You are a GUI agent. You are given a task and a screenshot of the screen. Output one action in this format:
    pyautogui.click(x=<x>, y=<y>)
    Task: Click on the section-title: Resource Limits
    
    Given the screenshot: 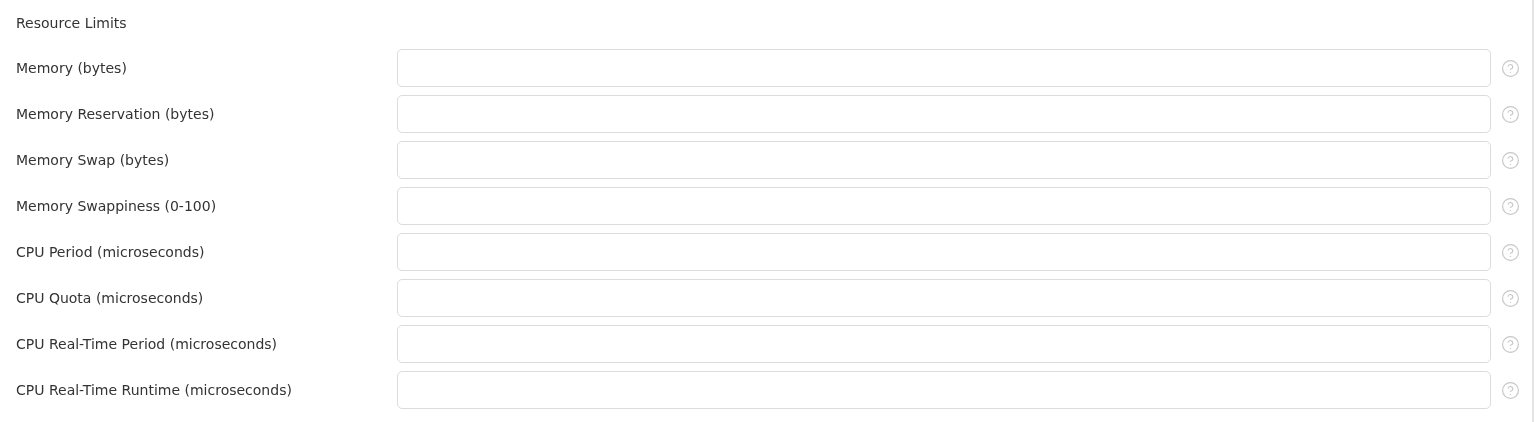 What is the action you would take?
    pyautogui.click(x=72, y=23)
    